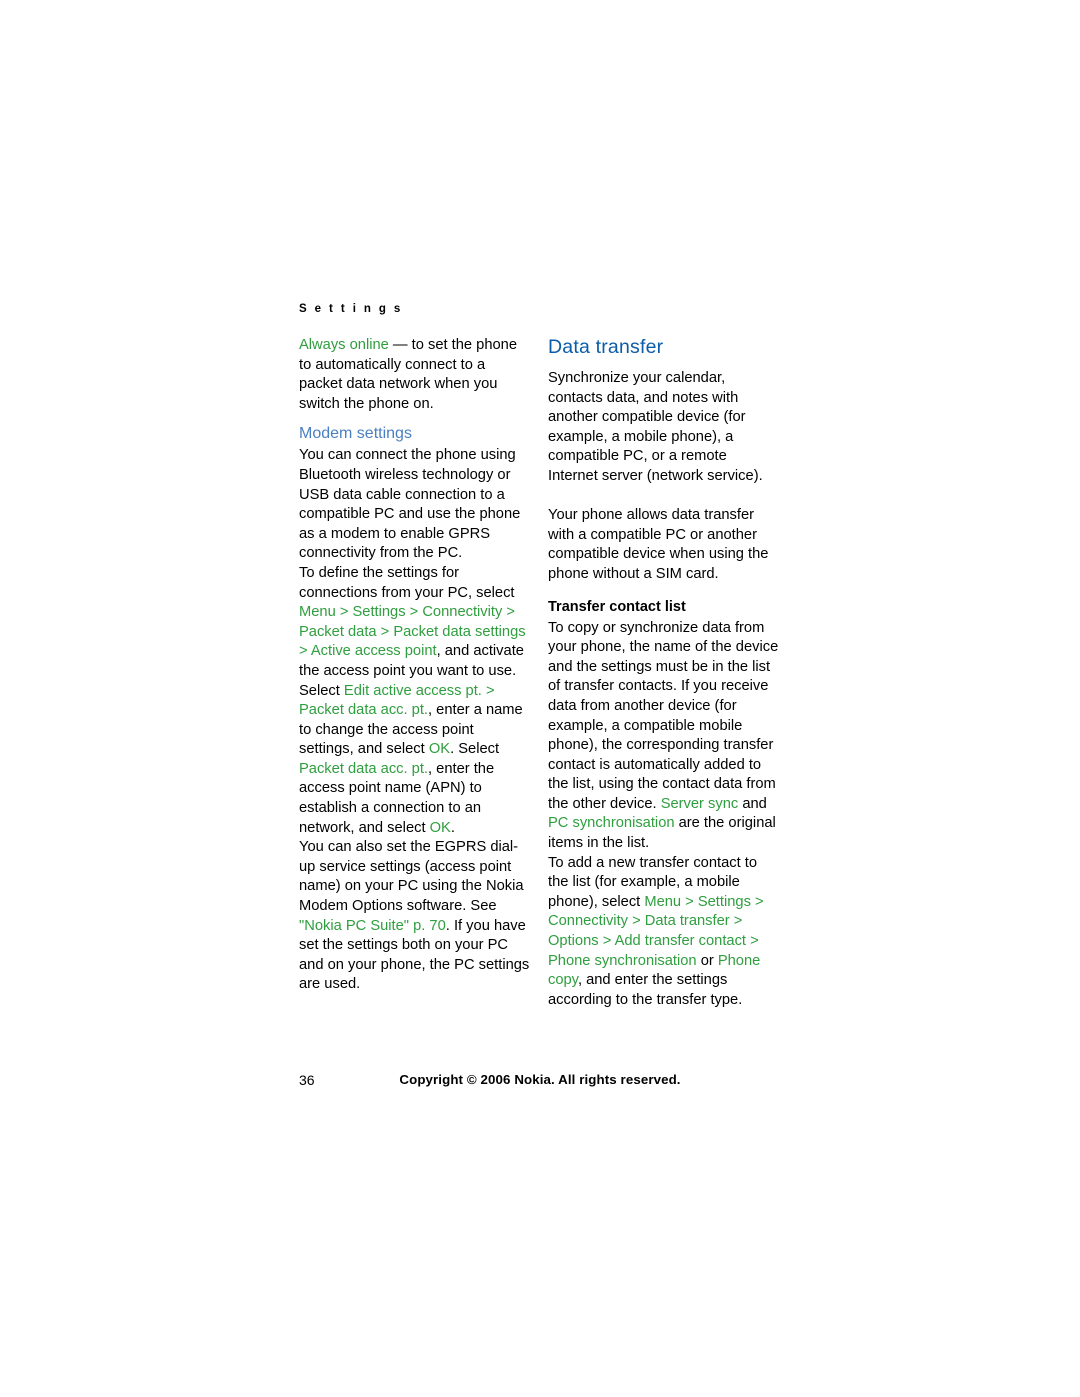  Describe the element at coordinates (373, 651) in the screenshot. I see `term-active-access-point: Active access point` at that location.